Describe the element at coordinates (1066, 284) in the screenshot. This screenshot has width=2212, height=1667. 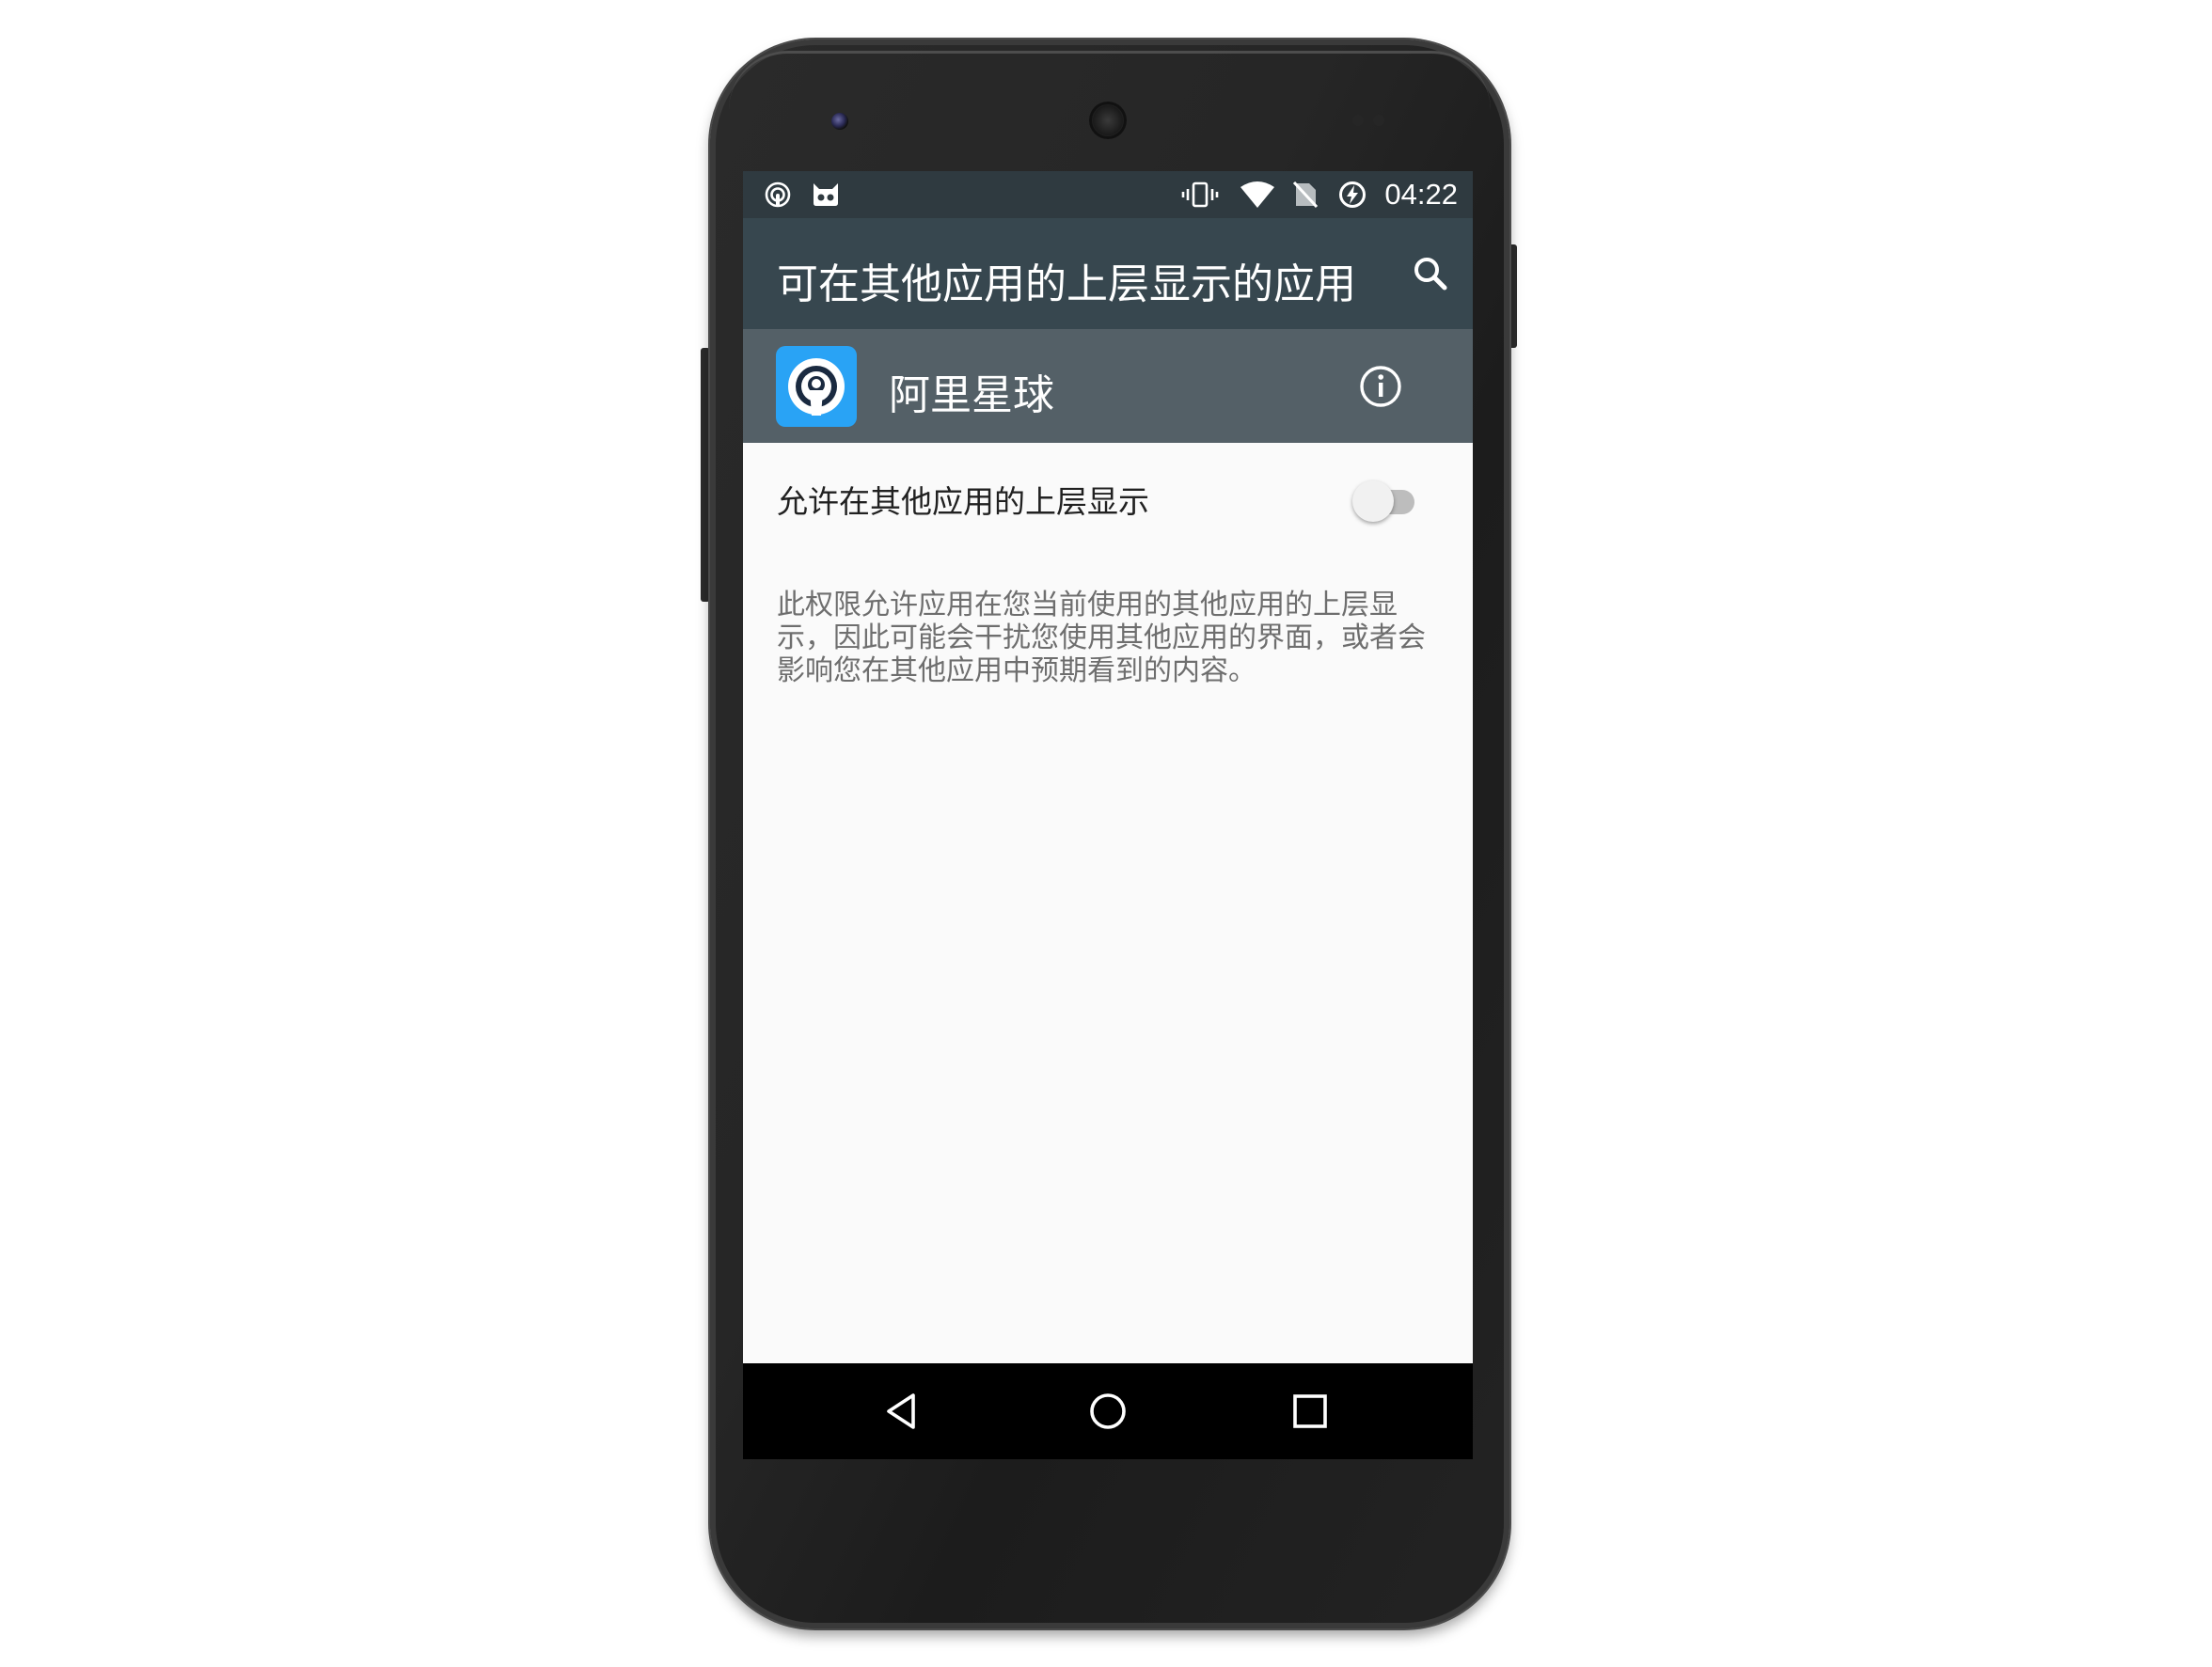
I see `page-title: 可在其他应用的上层显示的应用` at that location.